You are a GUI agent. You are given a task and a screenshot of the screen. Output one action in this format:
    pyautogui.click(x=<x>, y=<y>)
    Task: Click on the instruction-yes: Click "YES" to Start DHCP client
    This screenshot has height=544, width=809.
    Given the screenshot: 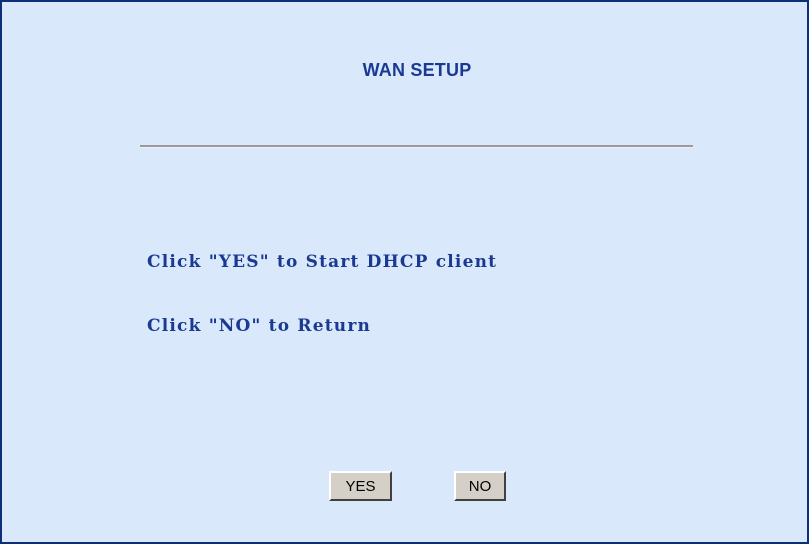 What is the action you would take?
    pyautogui.click(x=322, y=262)
    